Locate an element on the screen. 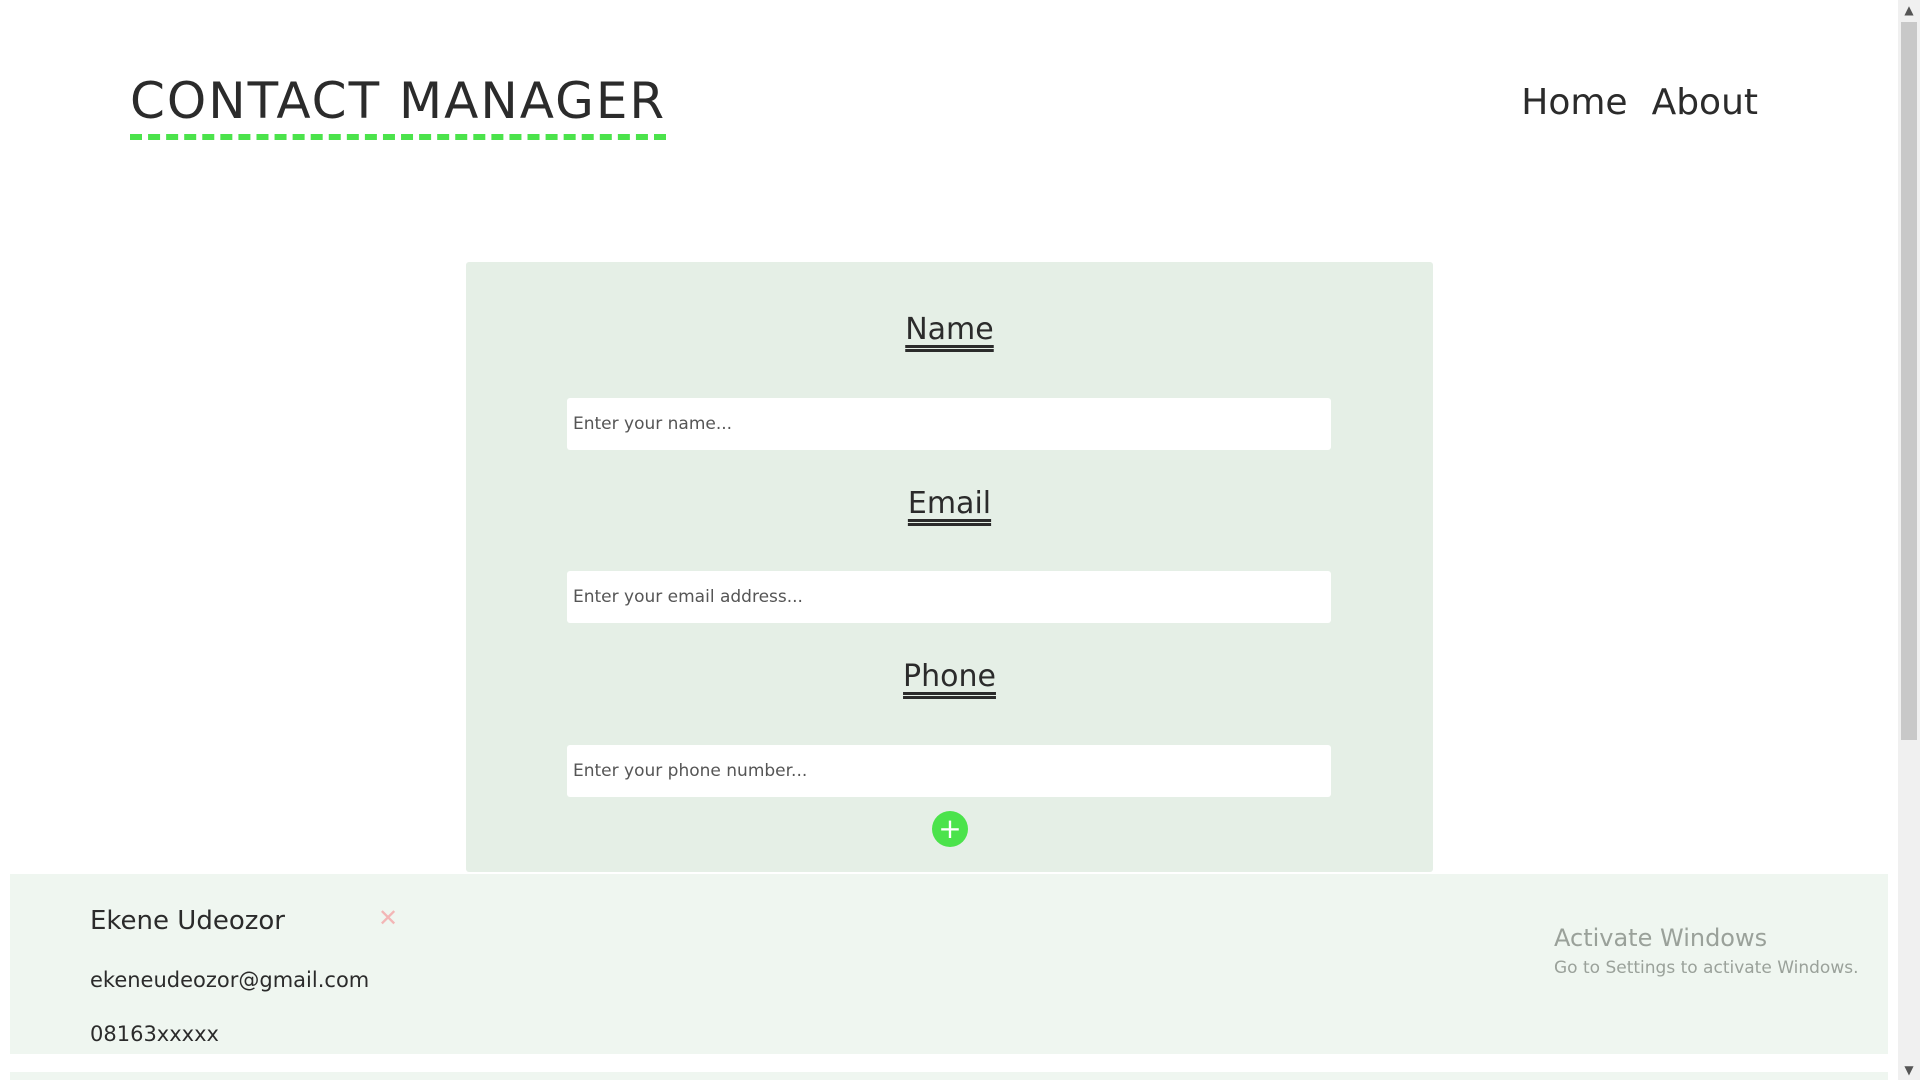 Image resolution: width=1920 pixels, height=1080 pixels. contact-name: Ekene Udeozor is located at coordinates (187, 921).